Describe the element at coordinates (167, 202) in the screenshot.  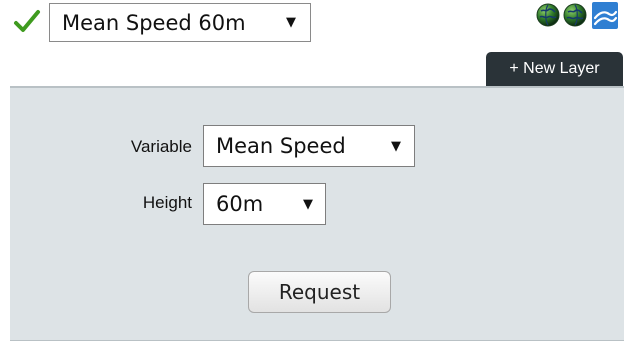
I see `height-label: Height` at that location.